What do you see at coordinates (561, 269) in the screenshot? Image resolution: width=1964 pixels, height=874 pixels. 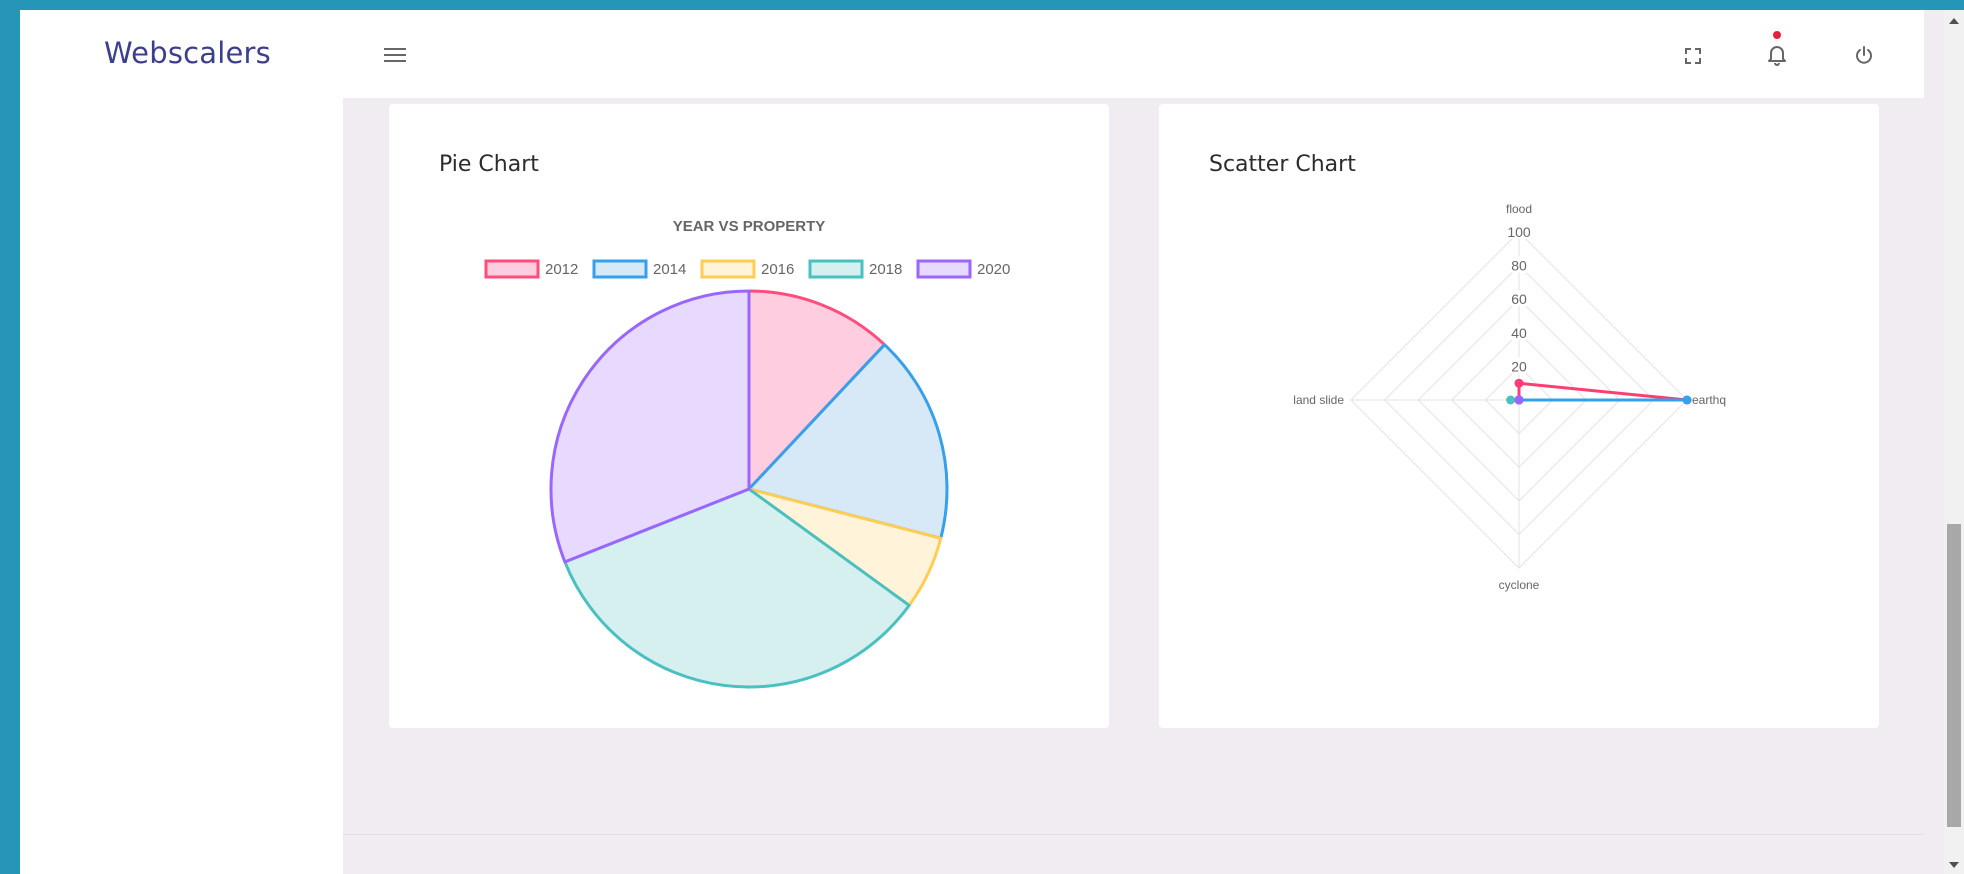 I see `legend-label: 2012` at bounding box center [561, 269].